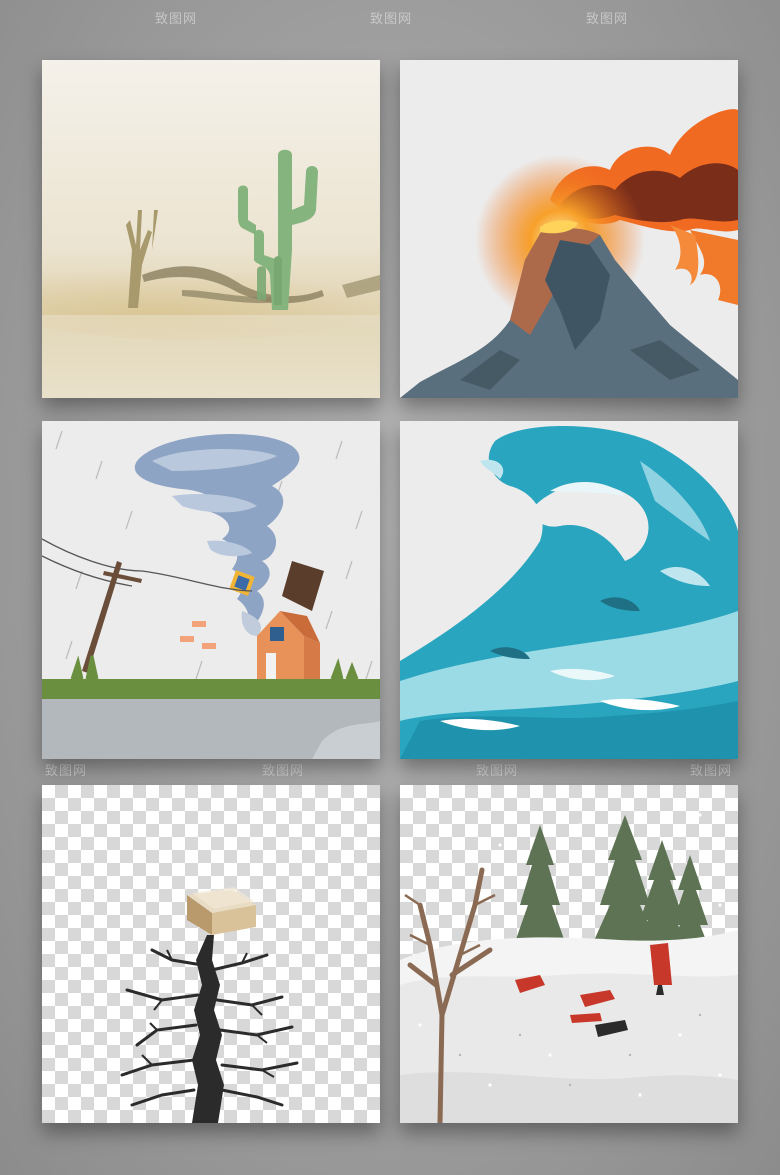  What do you see at coordinates (569, 968) in the screenshot?
I see `snowstorm-trees-icon` at bounding box center [569, 968].